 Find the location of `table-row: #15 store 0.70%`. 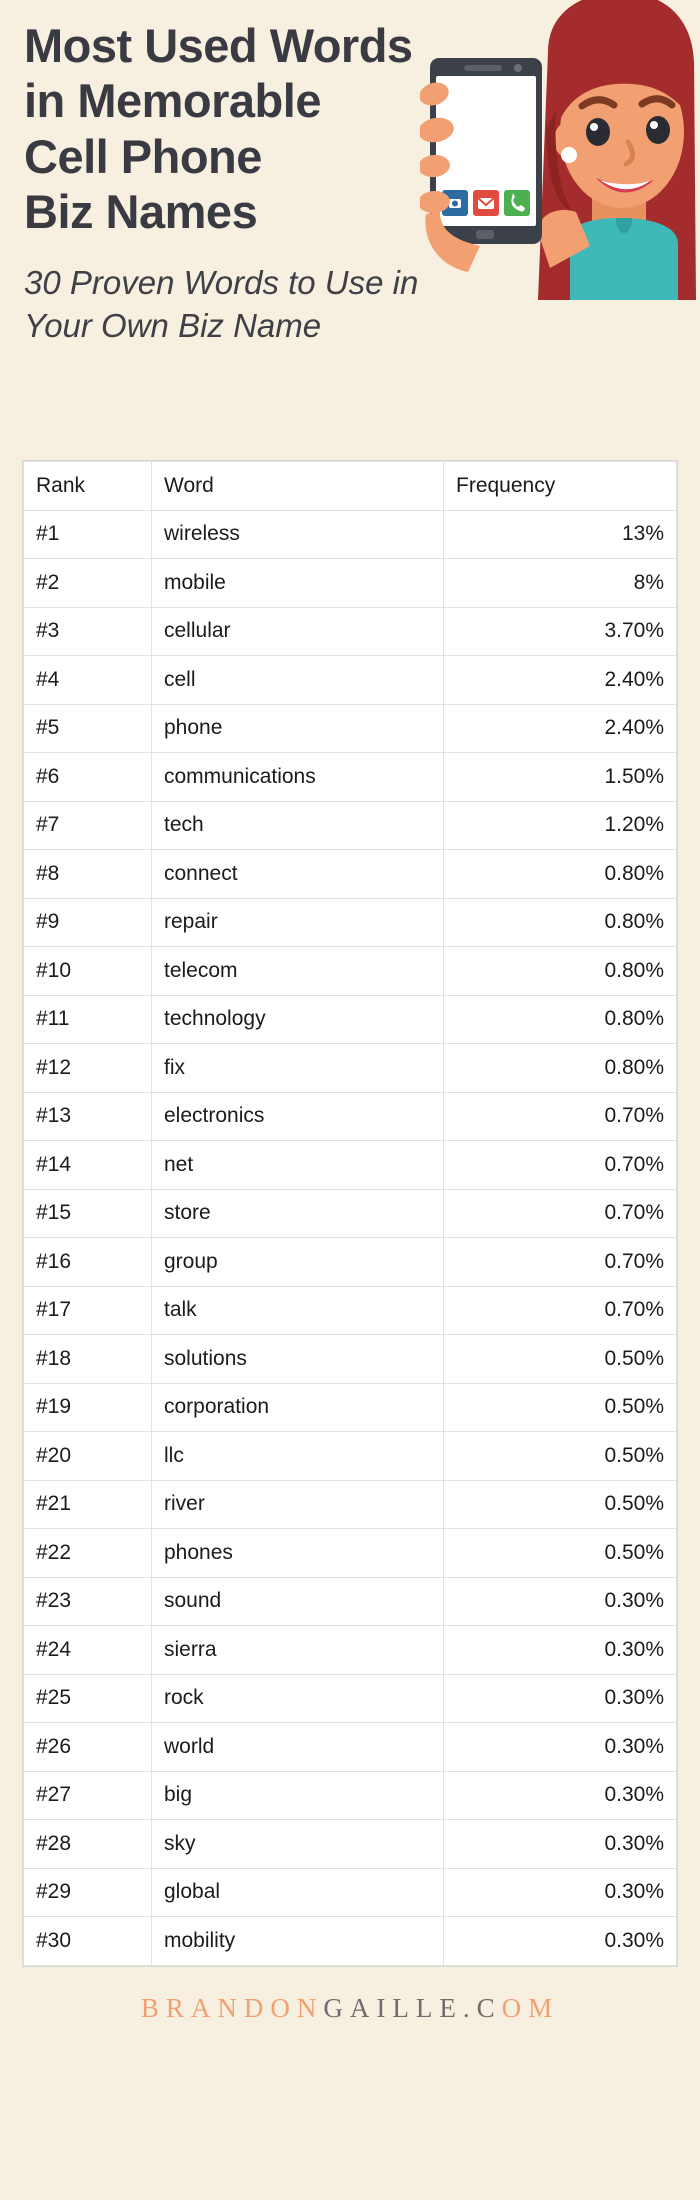

table-row: #15 store 0.70% is located at coordinates (350, 1213).